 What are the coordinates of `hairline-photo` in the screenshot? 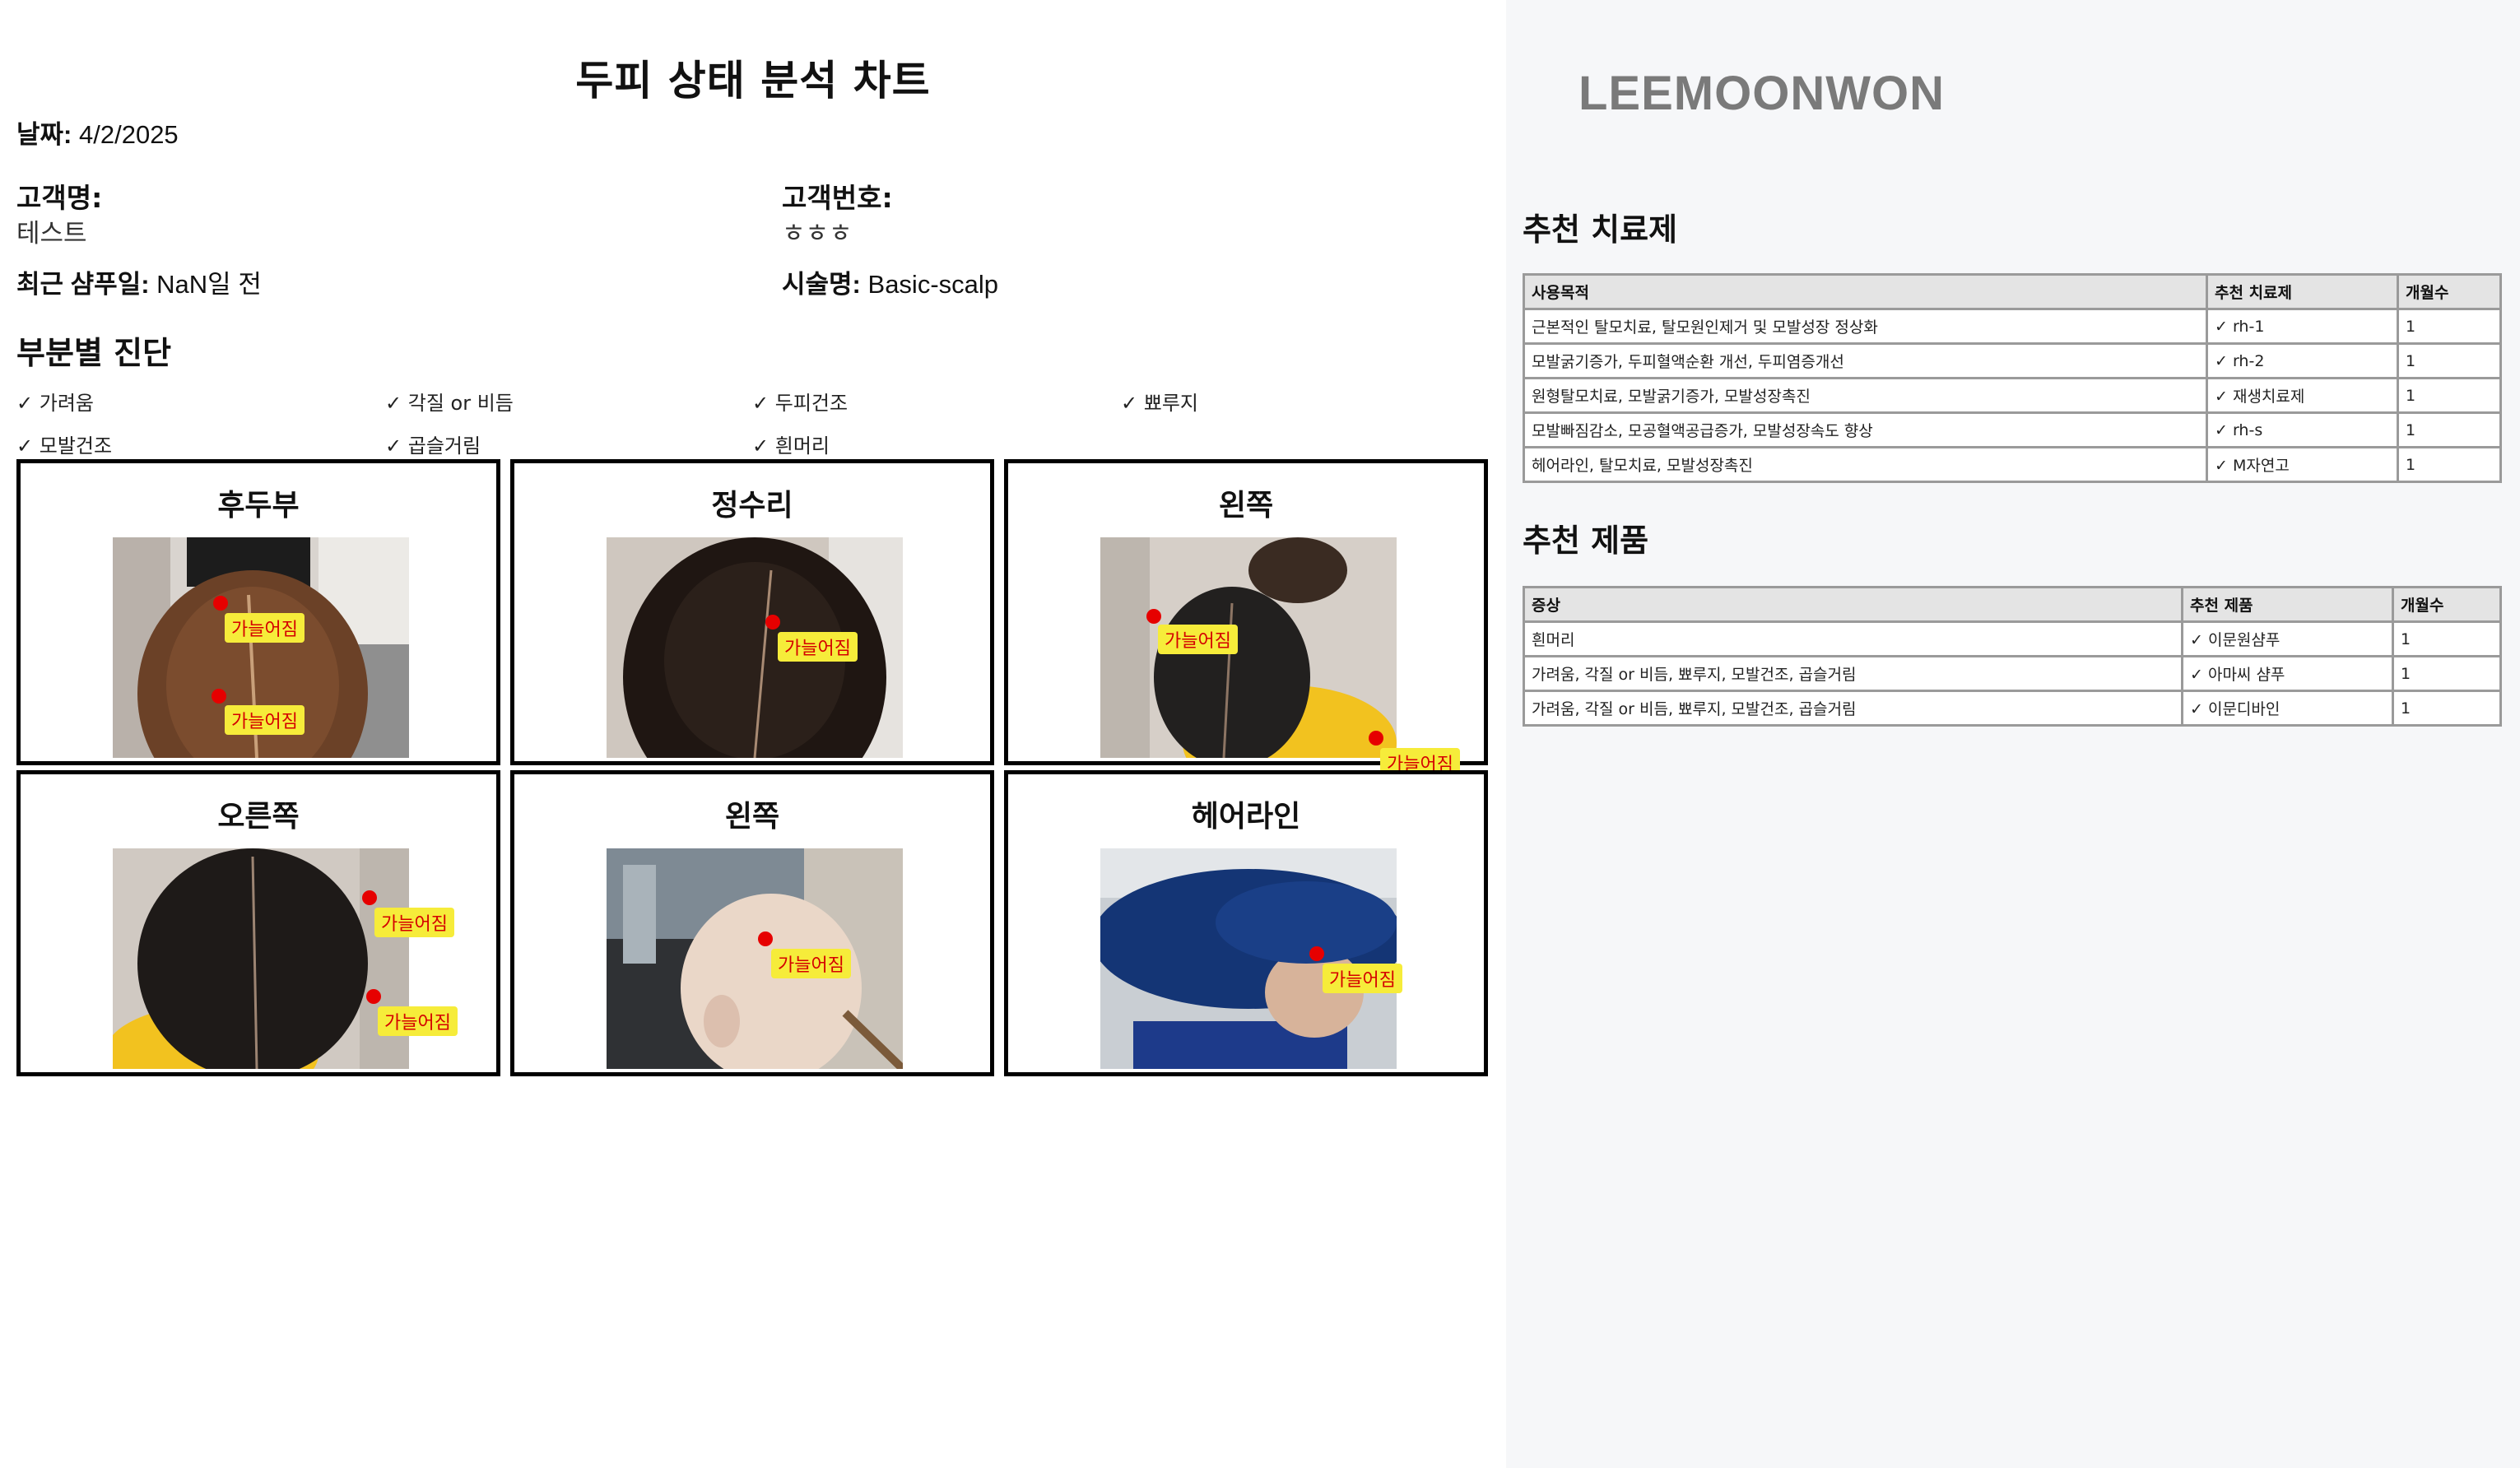 It's located at (1248, 958).